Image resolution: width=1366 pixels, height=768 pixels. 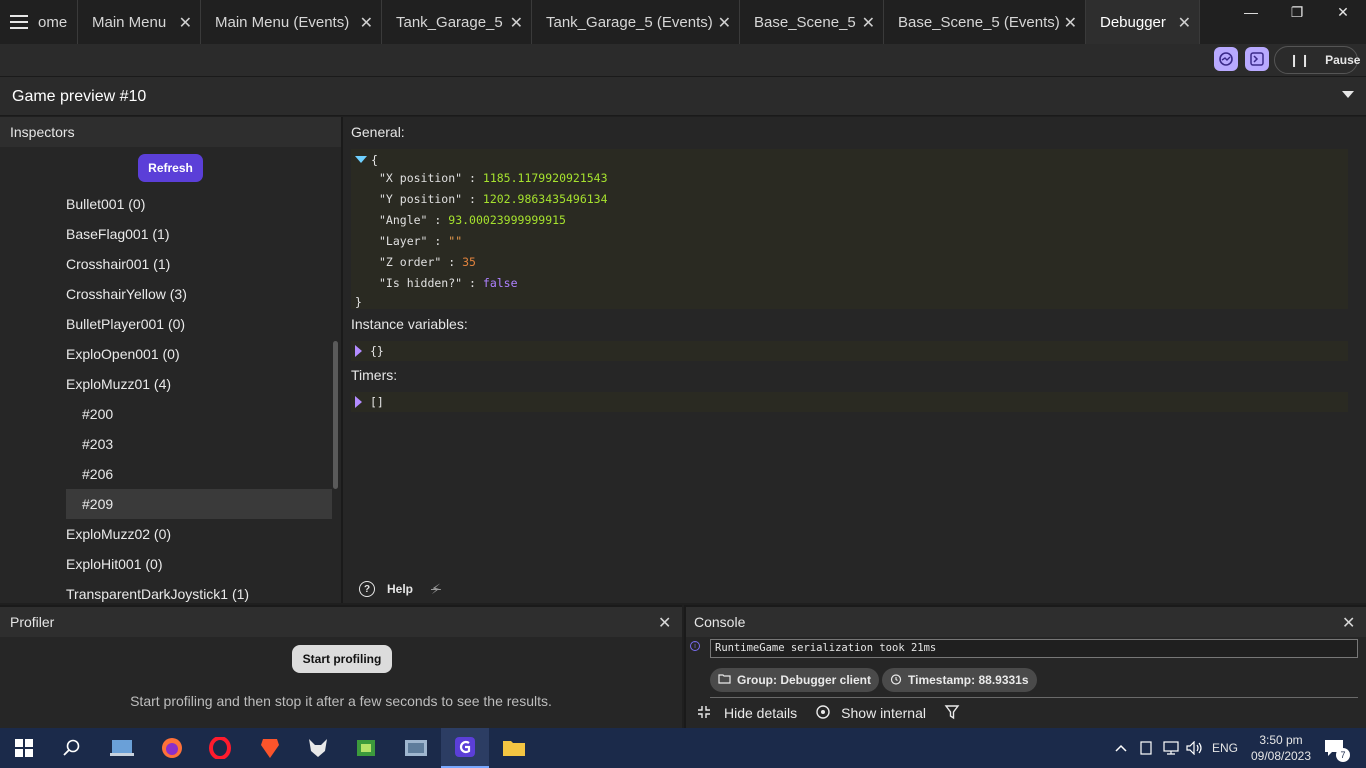 What do you see at coordinates (199, 534) in the screenshot?
I see `tree-item: ExploMuzz02 (0)` at bounding box center [199, 534].